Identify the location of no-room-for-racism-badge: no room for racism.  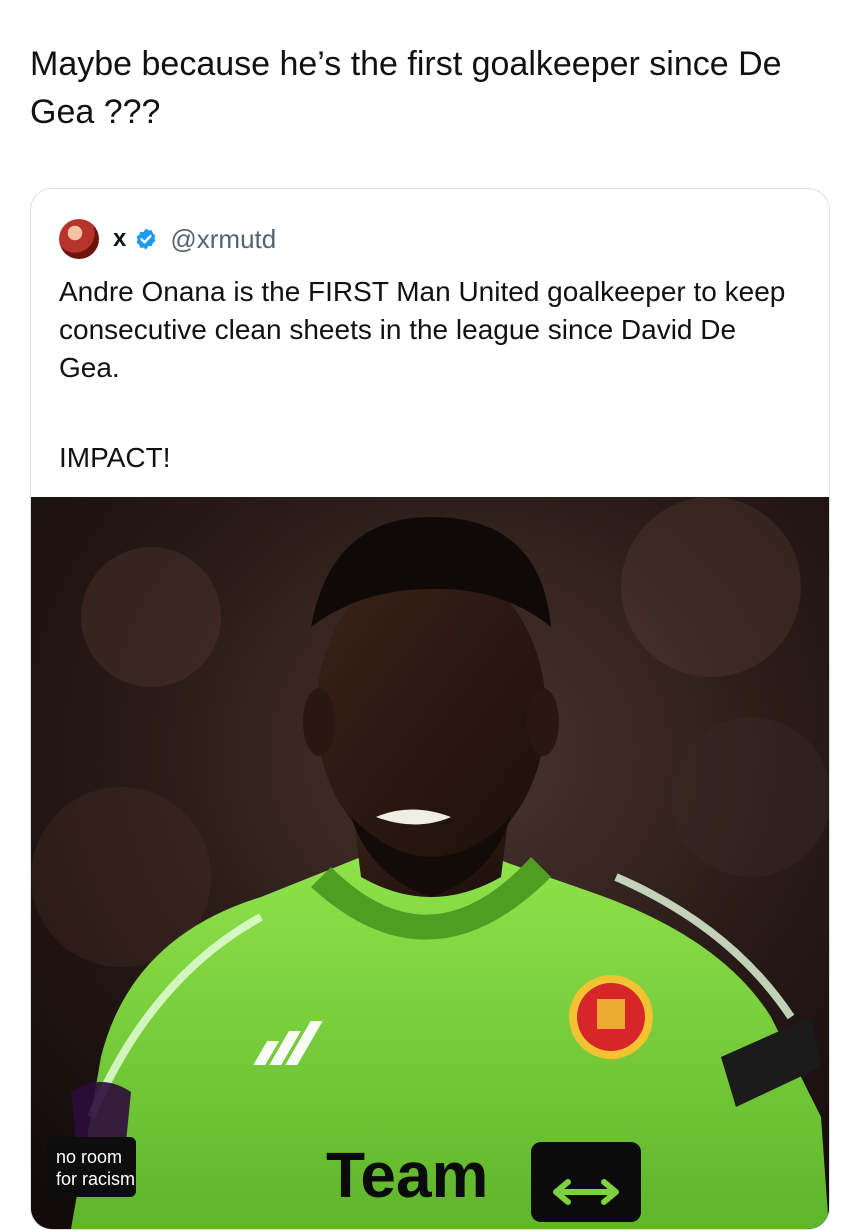
(91, 1167).